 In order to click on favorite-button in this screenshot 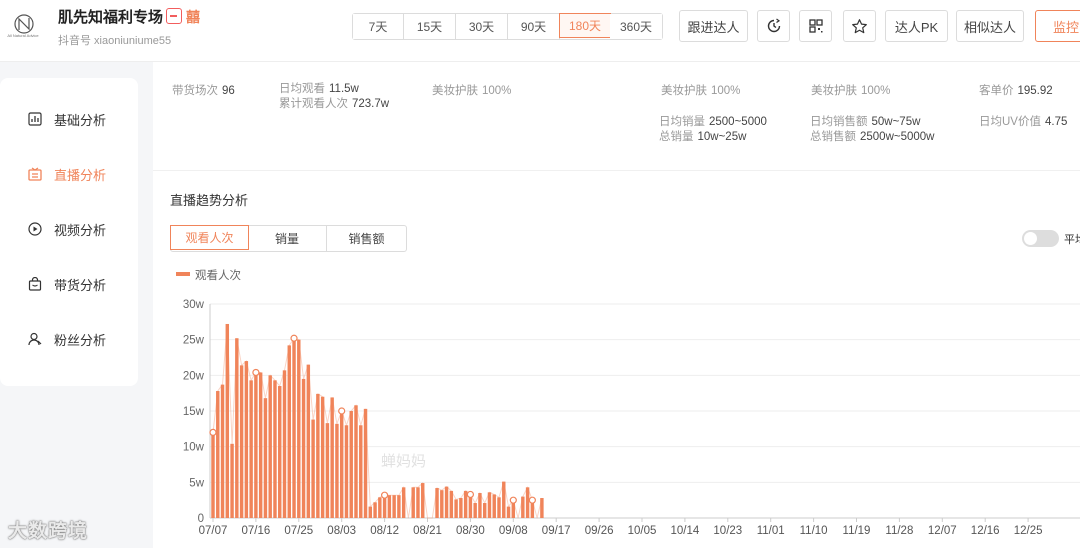, I will do `click(859, 26)`.